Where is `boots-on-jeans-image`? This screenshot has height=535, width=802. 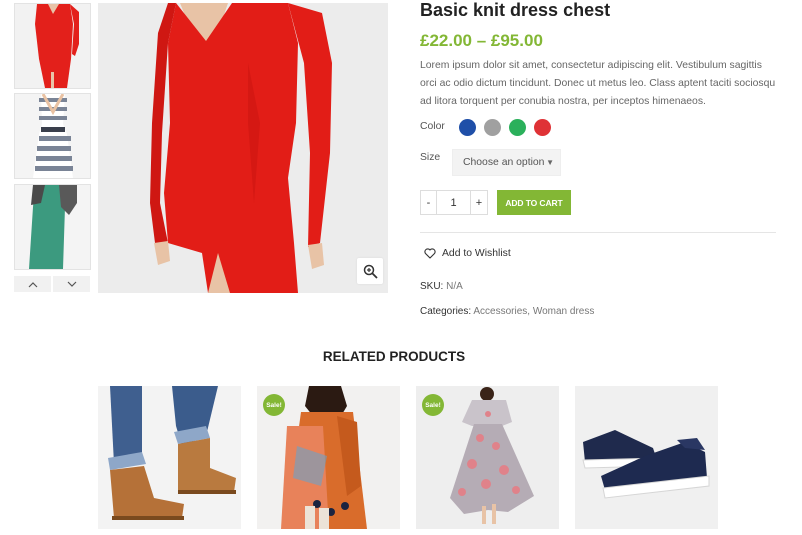 boots-on-jeans-image is located at coordinates (169, 457).